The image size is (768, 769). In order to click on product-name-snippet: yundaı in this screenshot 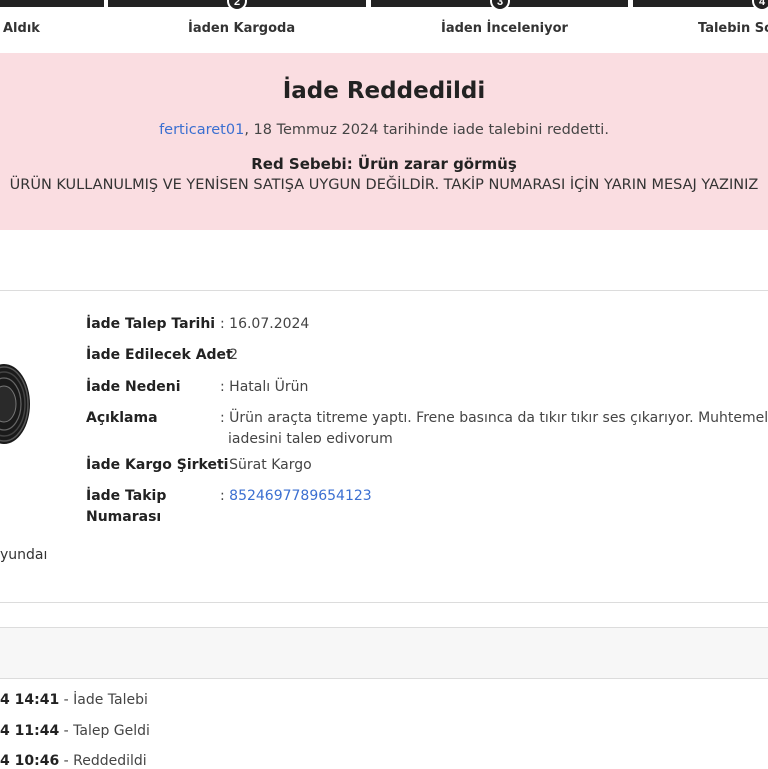, I will do `click(24, 555)`.